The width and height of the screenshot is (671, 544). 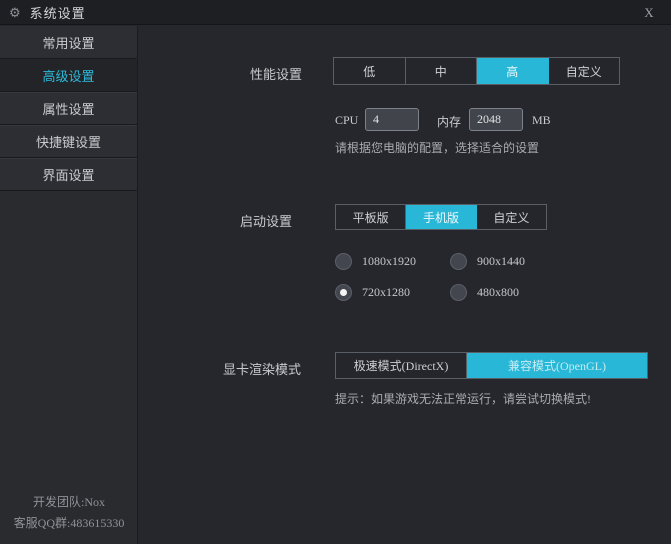 What do you see at coordinates (68, 174) in the screenshot?
I see `sidebar-item-interface-settings: 界面设置` at bounding box center [68, 174].